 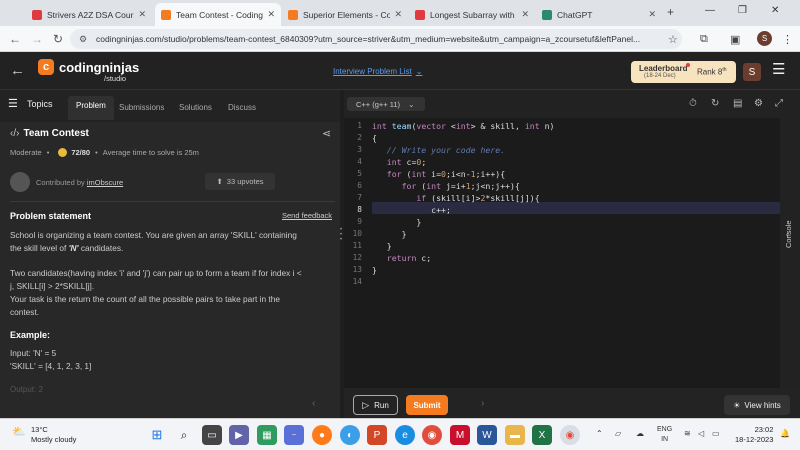 What do you see at coordinates (785, 433) in the screenshot?
I see `notification-bell-icon: 🔔` at bounding box center [785, 433].